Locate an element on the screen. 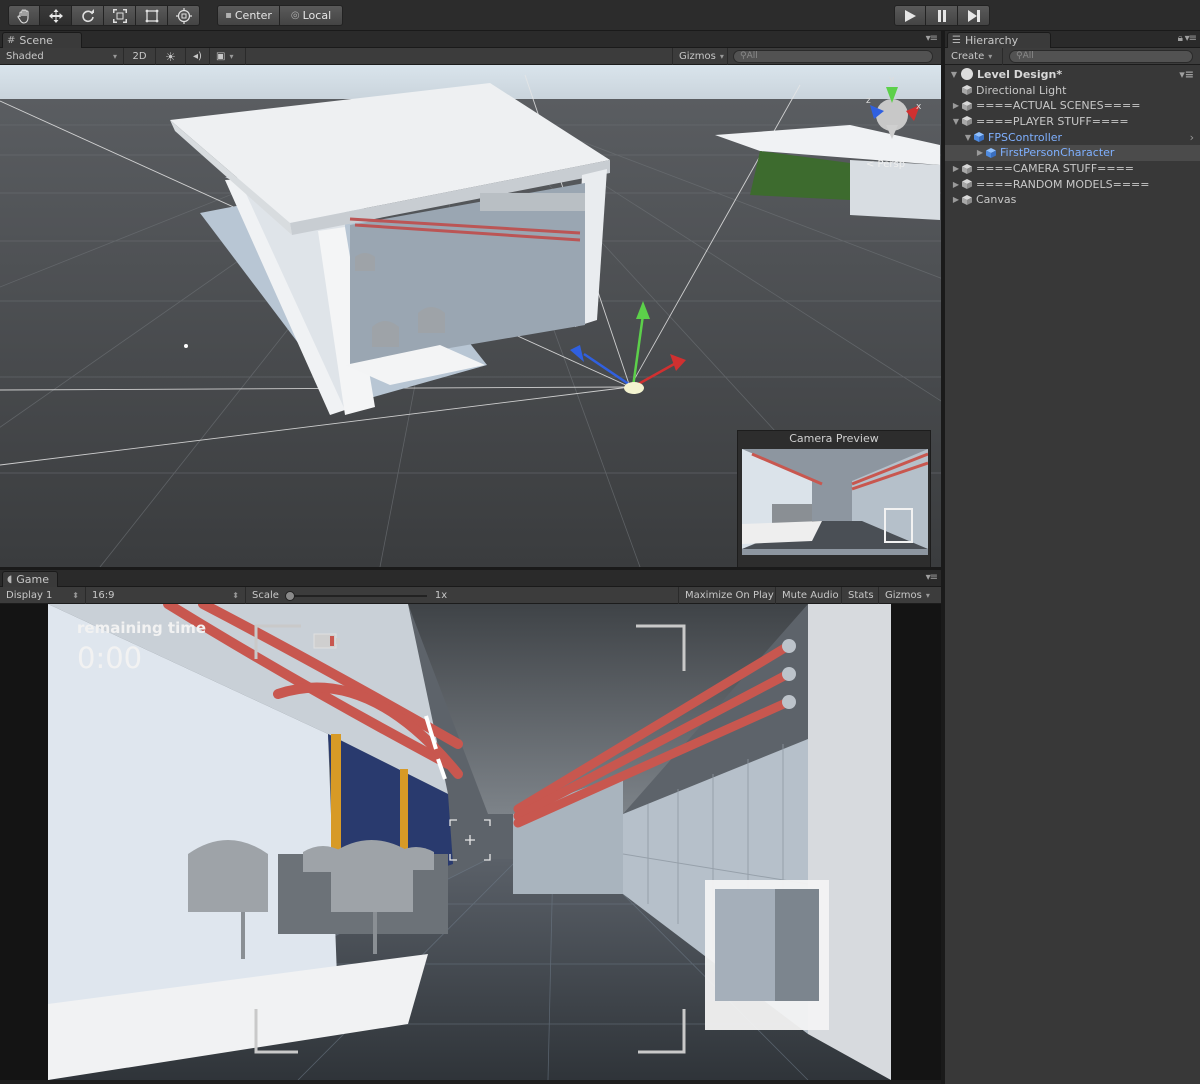  pause-icon is located at coordinates (941, 15).